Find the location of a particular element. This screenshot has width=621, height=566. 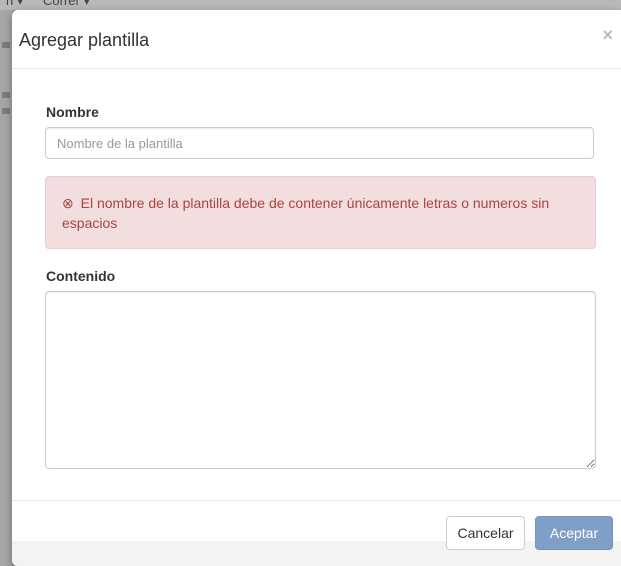

template-name-input is located at coordinates (319, 143).